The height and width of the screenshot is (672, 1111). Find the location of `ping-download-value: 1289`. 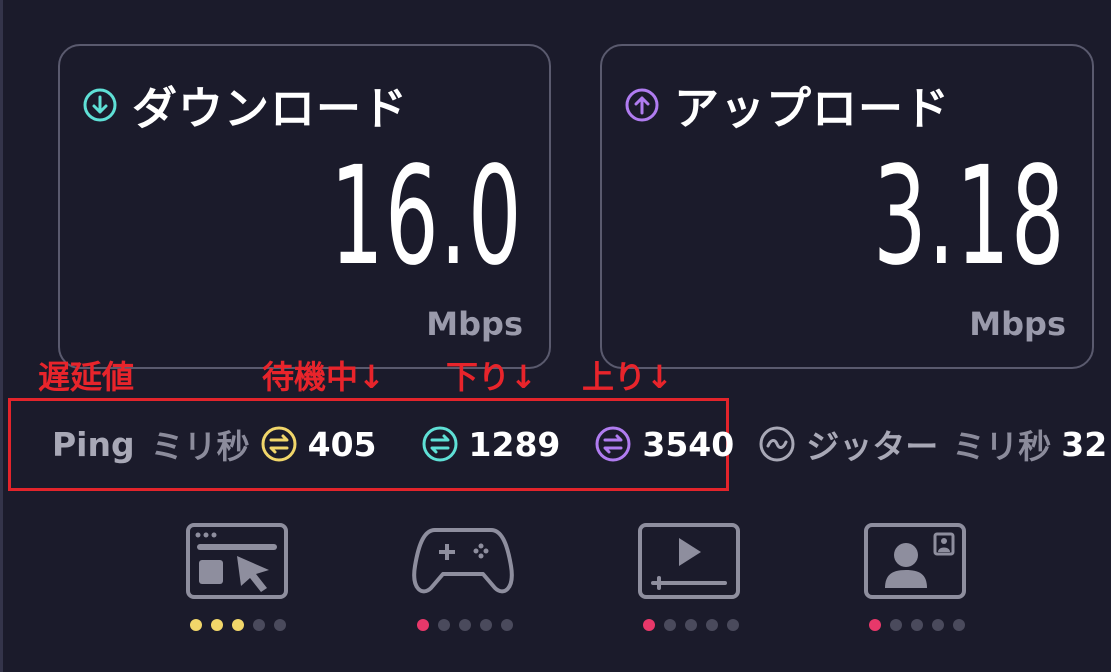

ping-download-value: 1289 is located at coordinates (514, 444).